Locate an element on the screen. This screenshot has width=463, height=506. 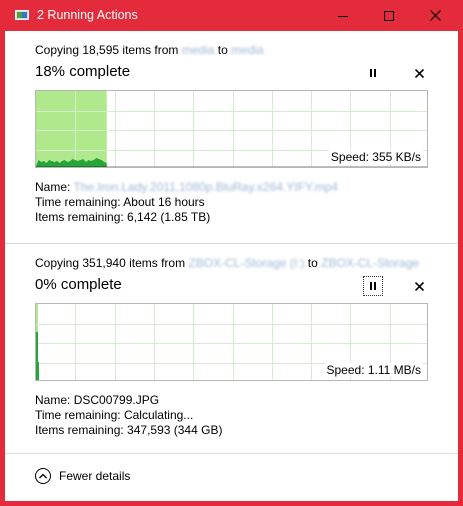
time-row: Time remaining: About 16 hours is located at coordinates (186, 202).